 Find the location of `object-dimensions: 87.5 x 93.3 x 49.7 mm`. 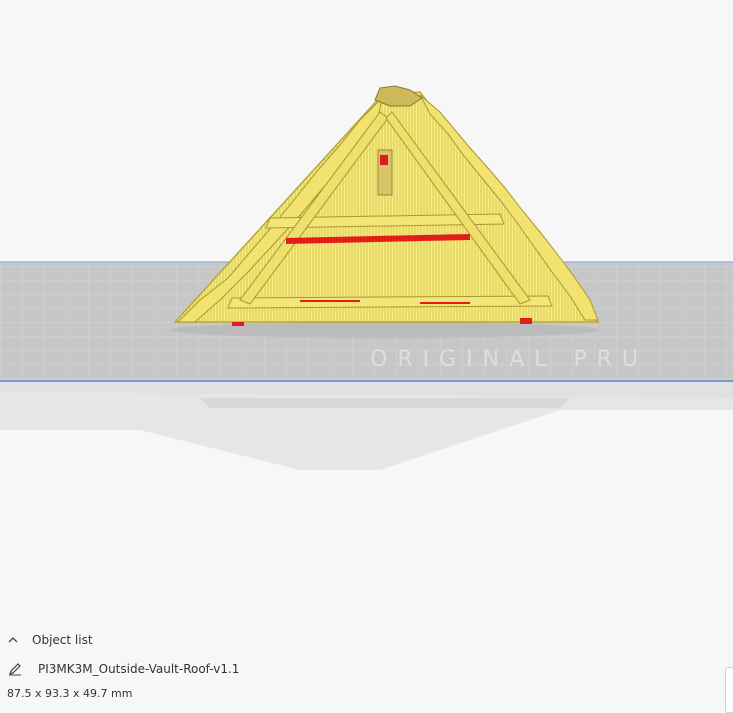

object-dimensions: 87.5 x 93.3 x 49.7 mm is located at coordinates (70, 693).